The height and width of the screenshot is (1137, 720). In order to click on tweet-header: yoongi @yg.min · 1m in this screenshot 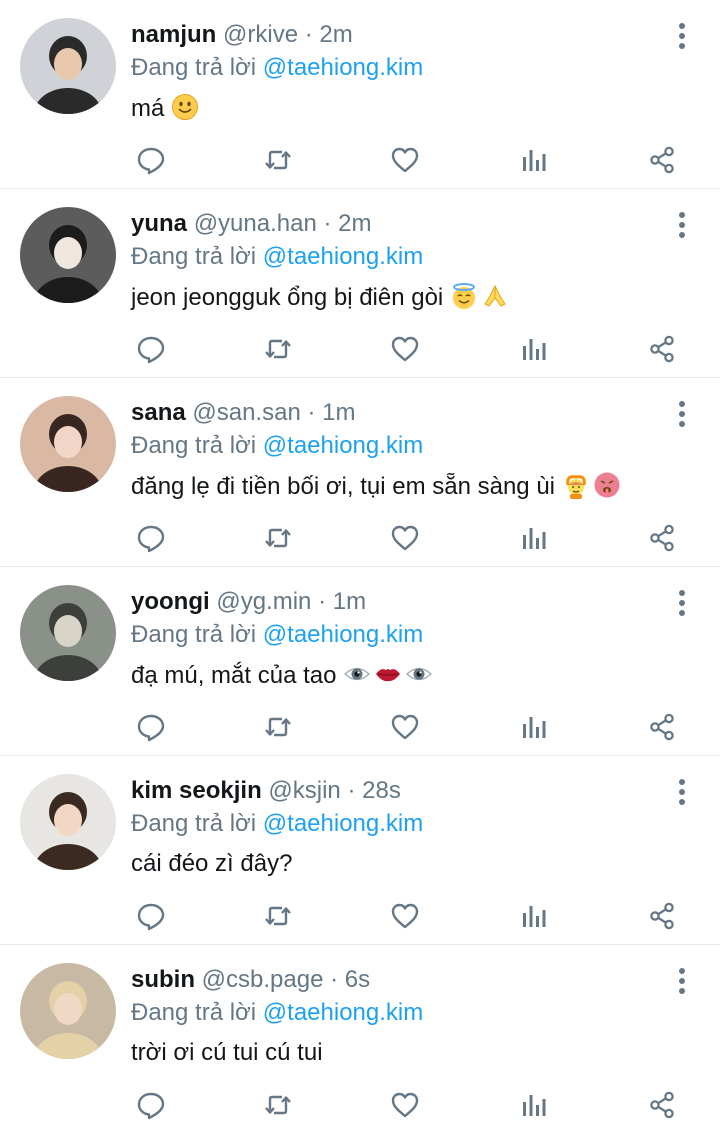, I will do `click(395, 602)`.